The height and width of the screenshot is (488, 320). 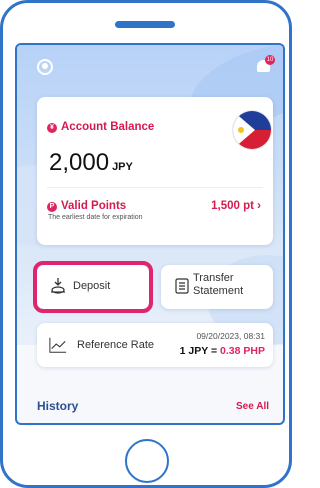 I want to click on chart-line-icon, so click(x=58, y=345).